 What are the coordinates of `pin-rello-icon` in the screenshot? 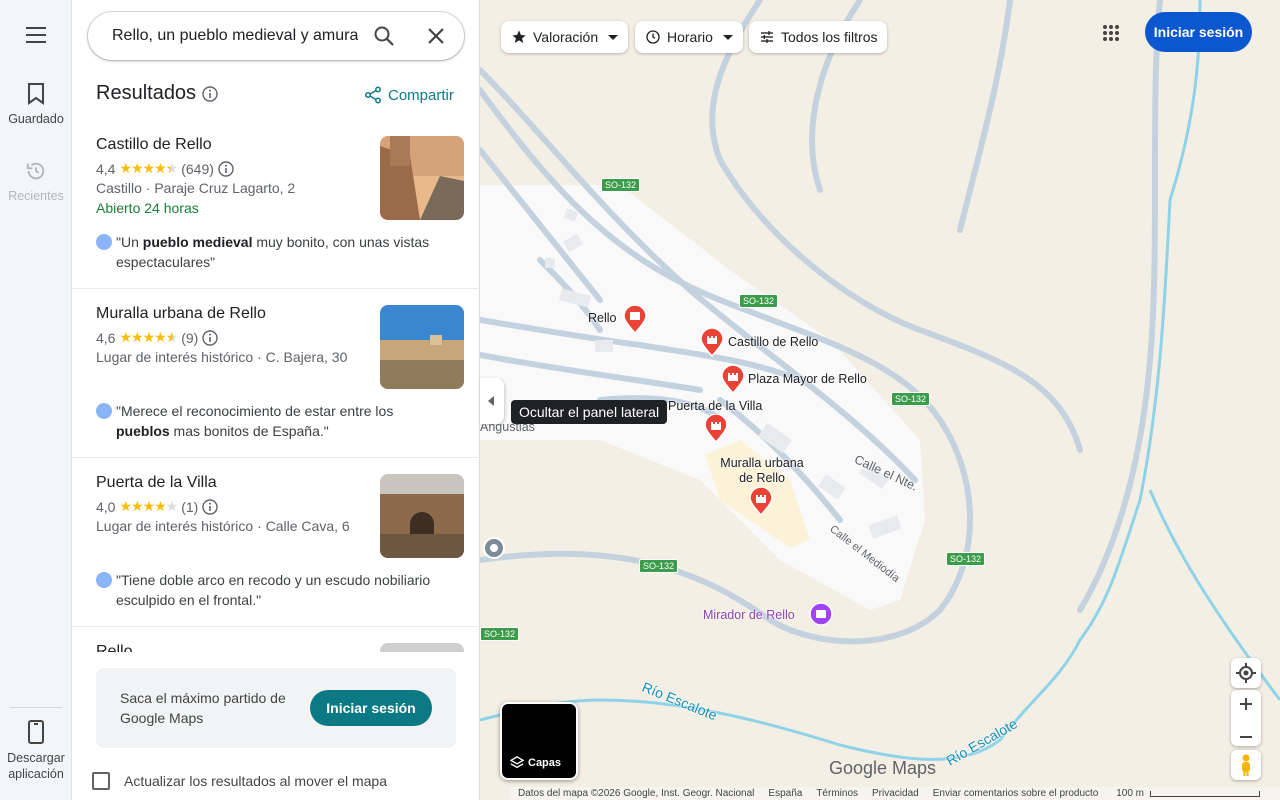 It's located at (635, 320).